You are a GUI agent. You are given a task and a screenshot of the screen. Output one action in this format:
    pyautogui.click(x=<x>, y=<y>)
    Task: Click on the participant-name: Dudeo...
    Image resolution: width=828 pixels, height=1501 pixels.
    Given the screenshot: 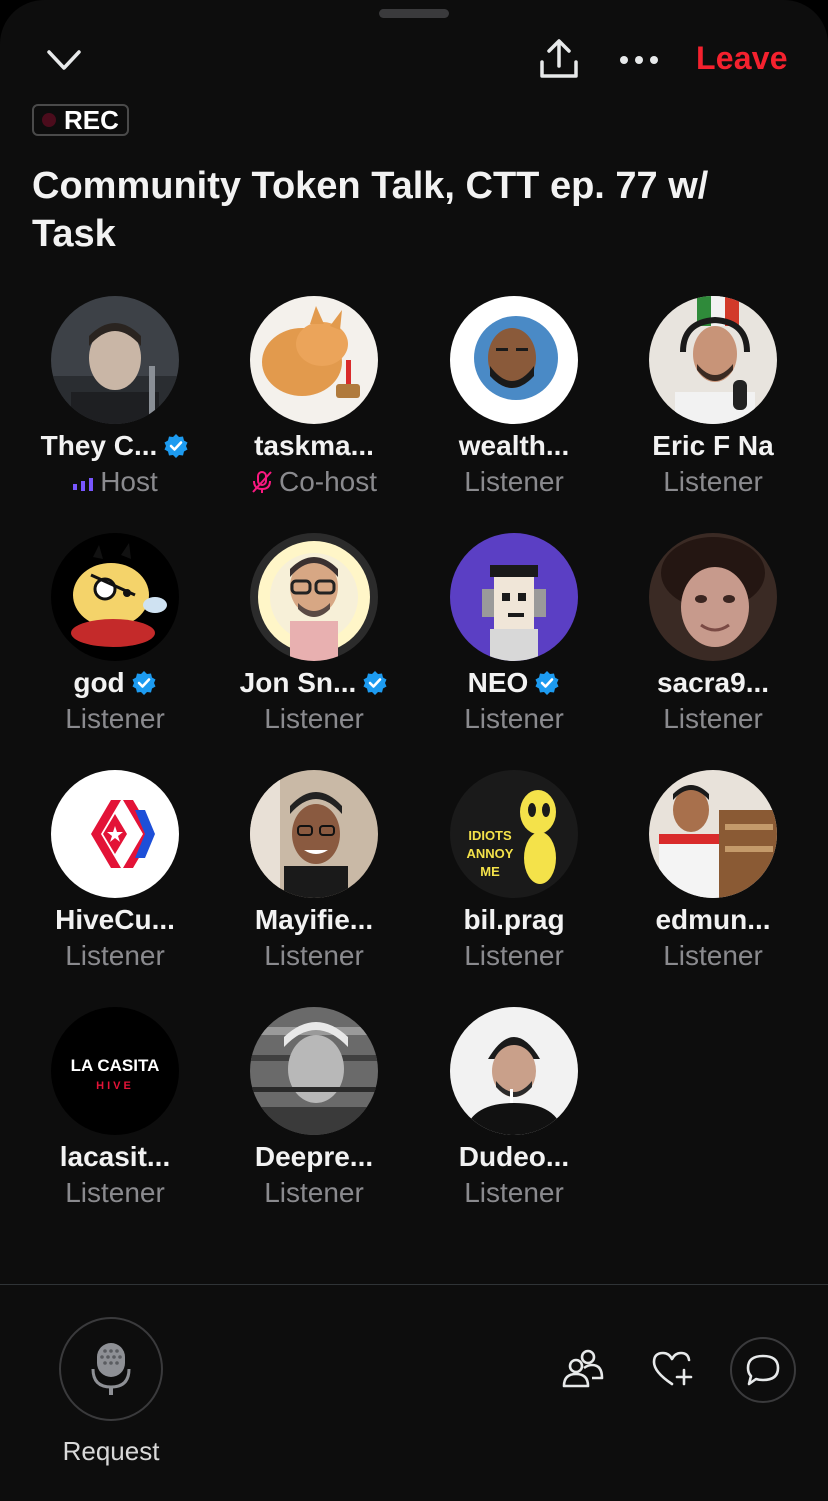 What is the action you would take?
    pyautogui.click(x=514, y=1156)
    